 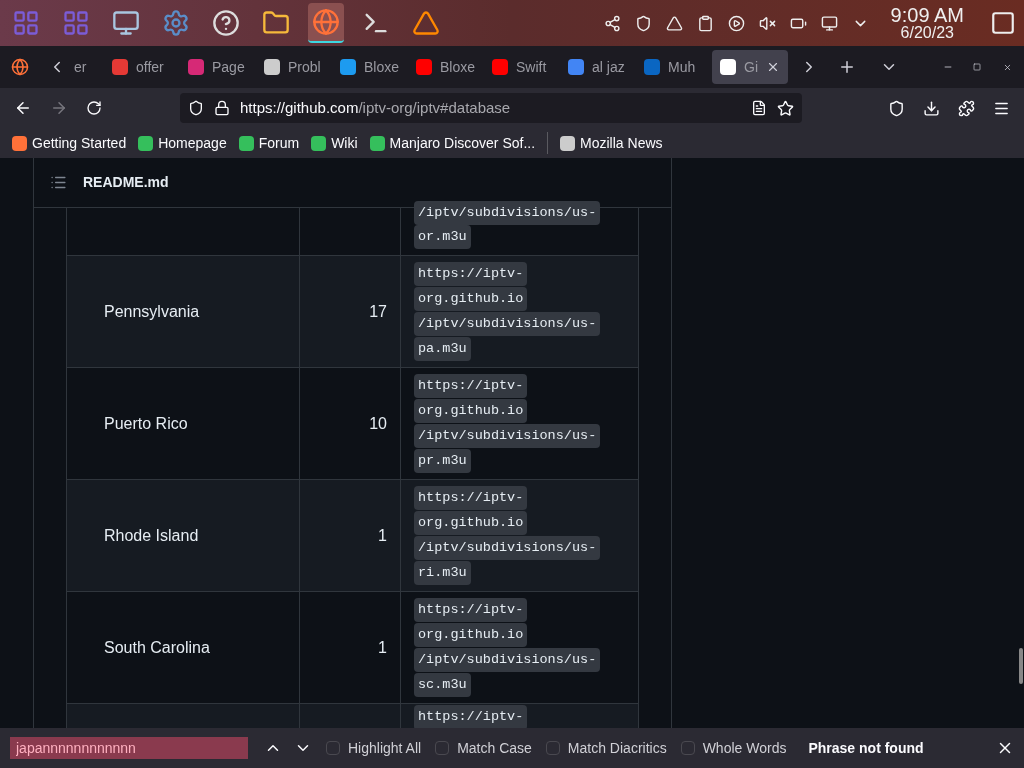 What do you see at coordinates (442, 236) in the screenshot?
I see `code-text: or.m3u` at bounding box center [442, 236].